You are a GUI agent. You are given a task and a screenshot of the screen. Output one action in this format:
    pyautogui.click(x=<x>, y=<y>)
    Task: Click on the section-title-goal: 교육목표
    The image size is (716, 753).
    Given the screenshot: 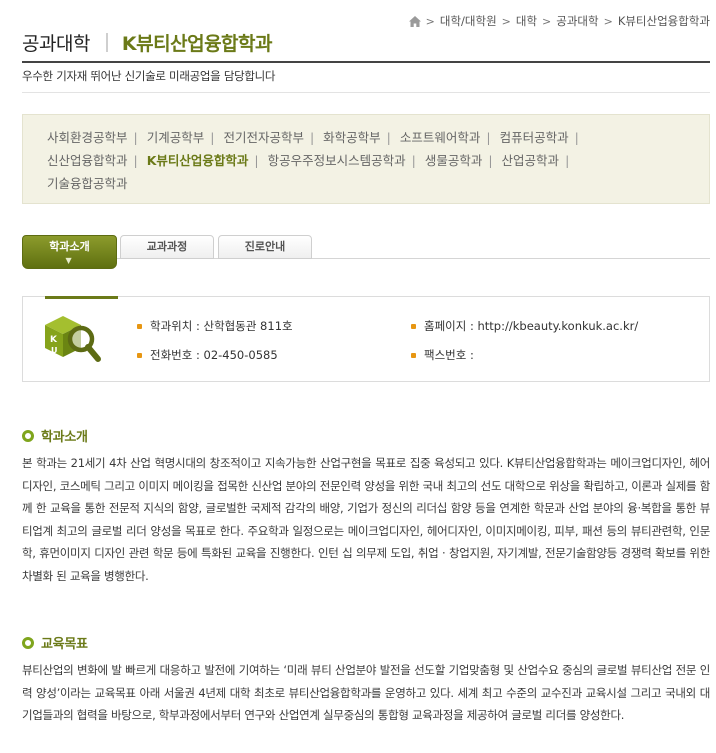 What is the action you would take?
    pyautogui.click(x=55, y=642)
    